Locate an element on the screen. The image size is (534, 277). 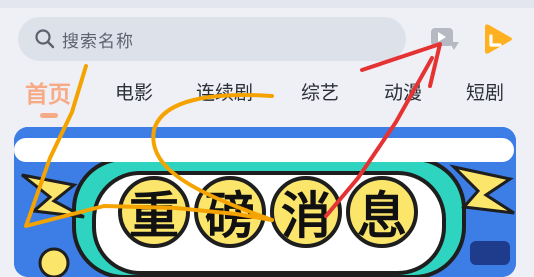
headline-char: 重 is located at coordinates (154, 212).